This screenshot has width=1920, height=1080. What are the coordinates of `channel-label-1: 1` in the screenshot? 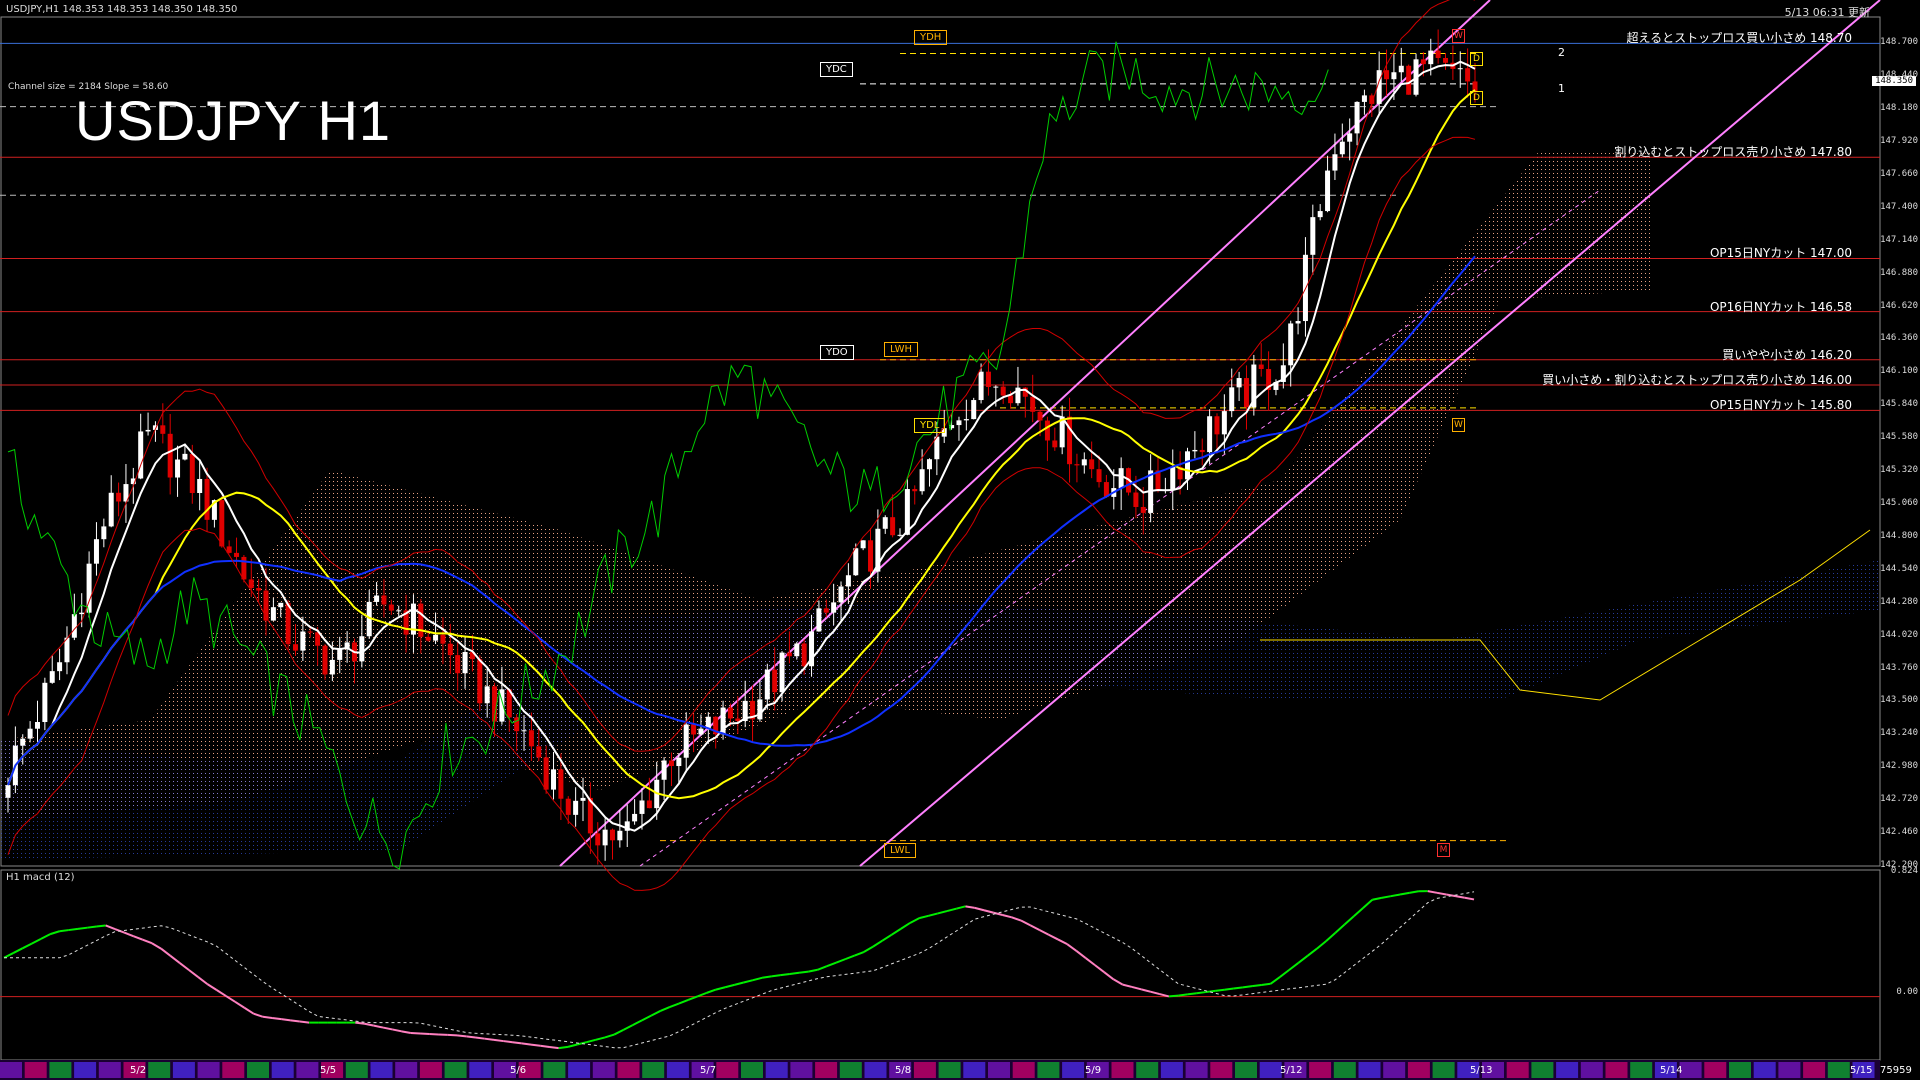 It's located at (1561, 88).